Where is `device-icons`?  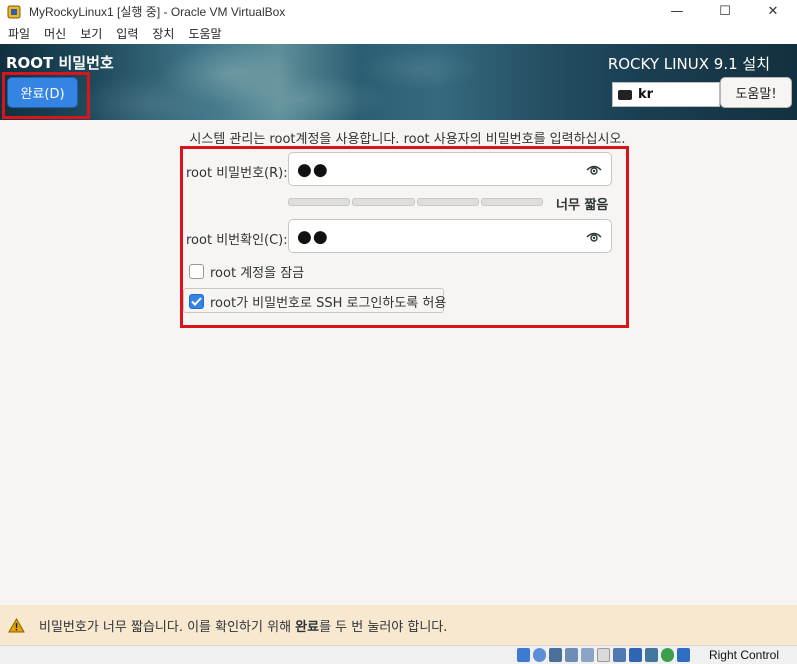 device-icons is located at coordinates (603, 655).